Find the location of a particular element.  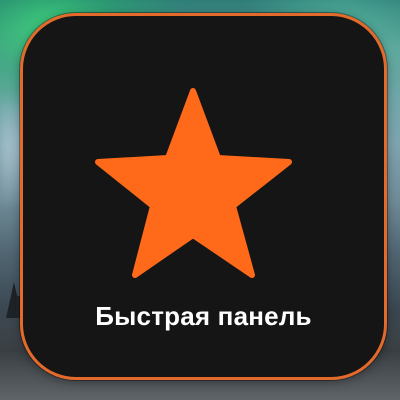

app-tile-label: Быстрая панель is located at coordinates (203, 316).